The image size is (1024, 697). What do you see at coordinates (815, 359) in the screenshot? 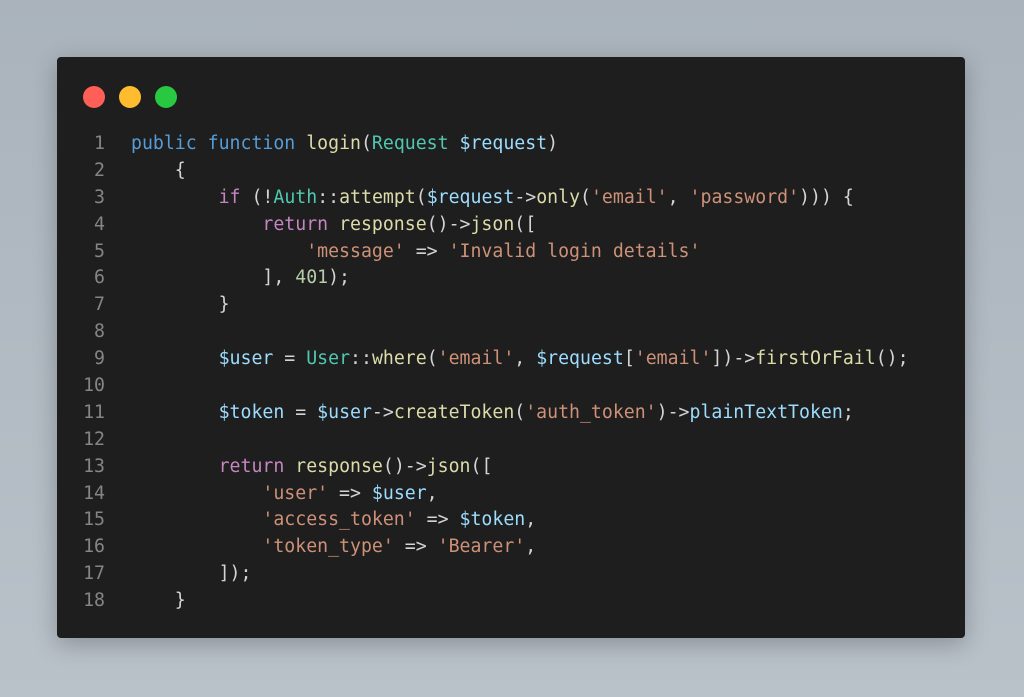
I see `code-token: firstOrFail` at bounding box center [815, 359].